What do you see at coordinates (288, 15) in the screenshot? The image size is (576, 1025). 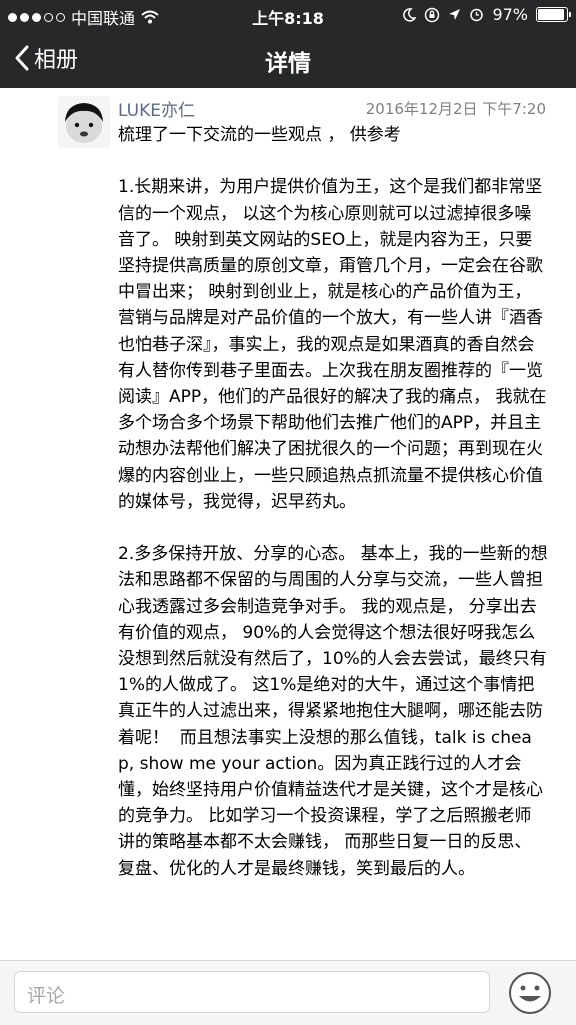 I see `status-bar: 中国联通 上午8:18 97%` at bounding box center [288, 15].